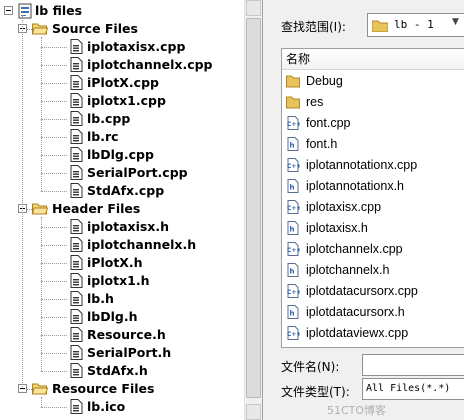  I want to click on lookin-value: lb - 1, so click(414, 24).